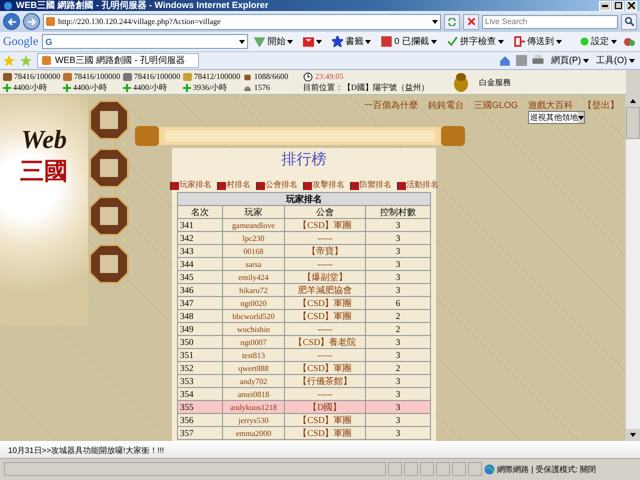  I want to click on nav-link: 鈍鈍電台, so click(446, 104).